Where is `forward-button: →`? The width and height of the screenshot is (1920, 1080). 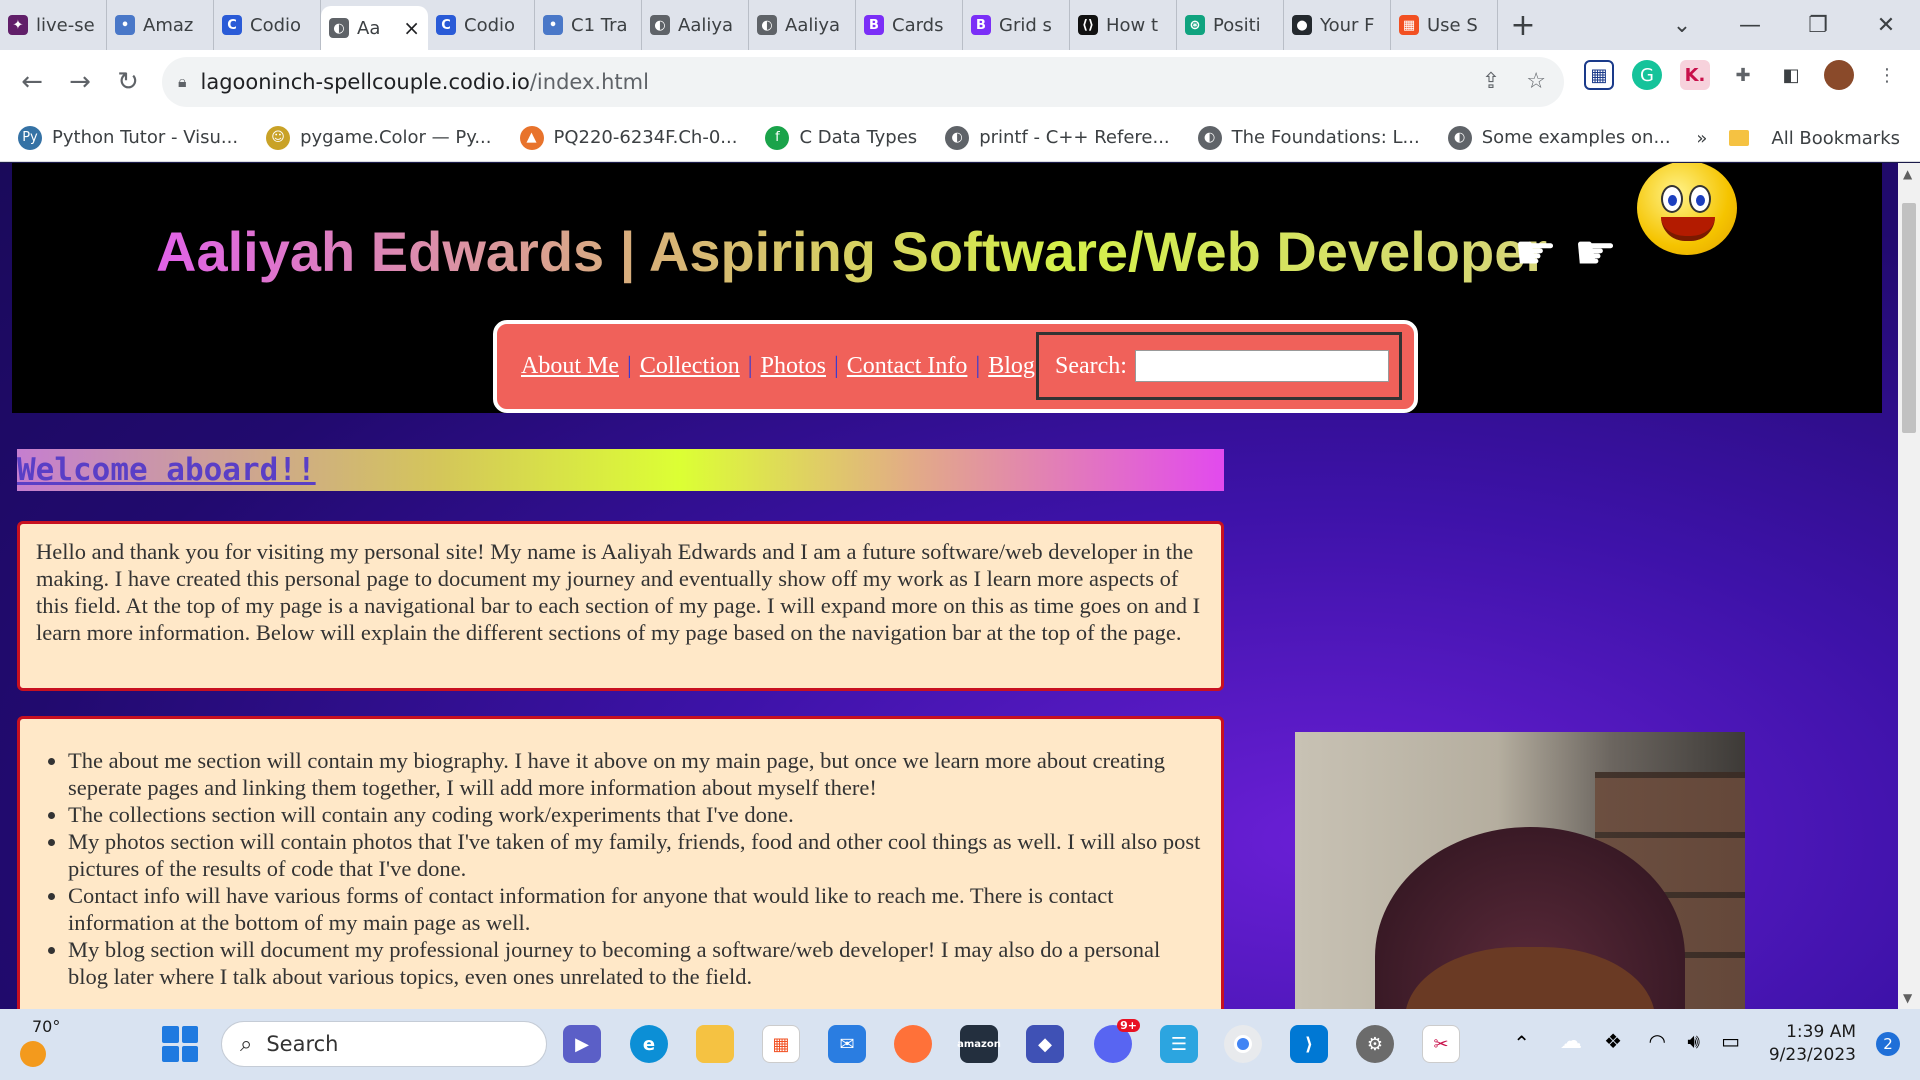
forward-button: → is located at coordinates (80, 82).